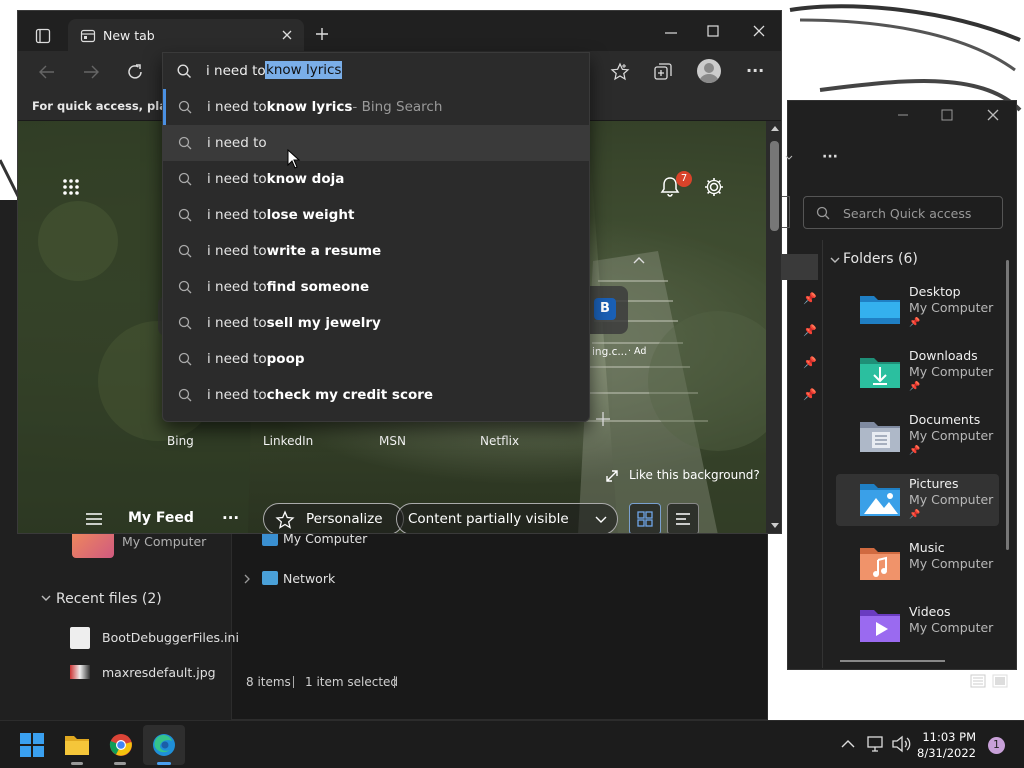 This screenshot has height=768, width=1024. What do you see at coordinates (608, 310) in the screenshot?
I see `quick-link-tile-ad: B` at bounding box center [608, 310].